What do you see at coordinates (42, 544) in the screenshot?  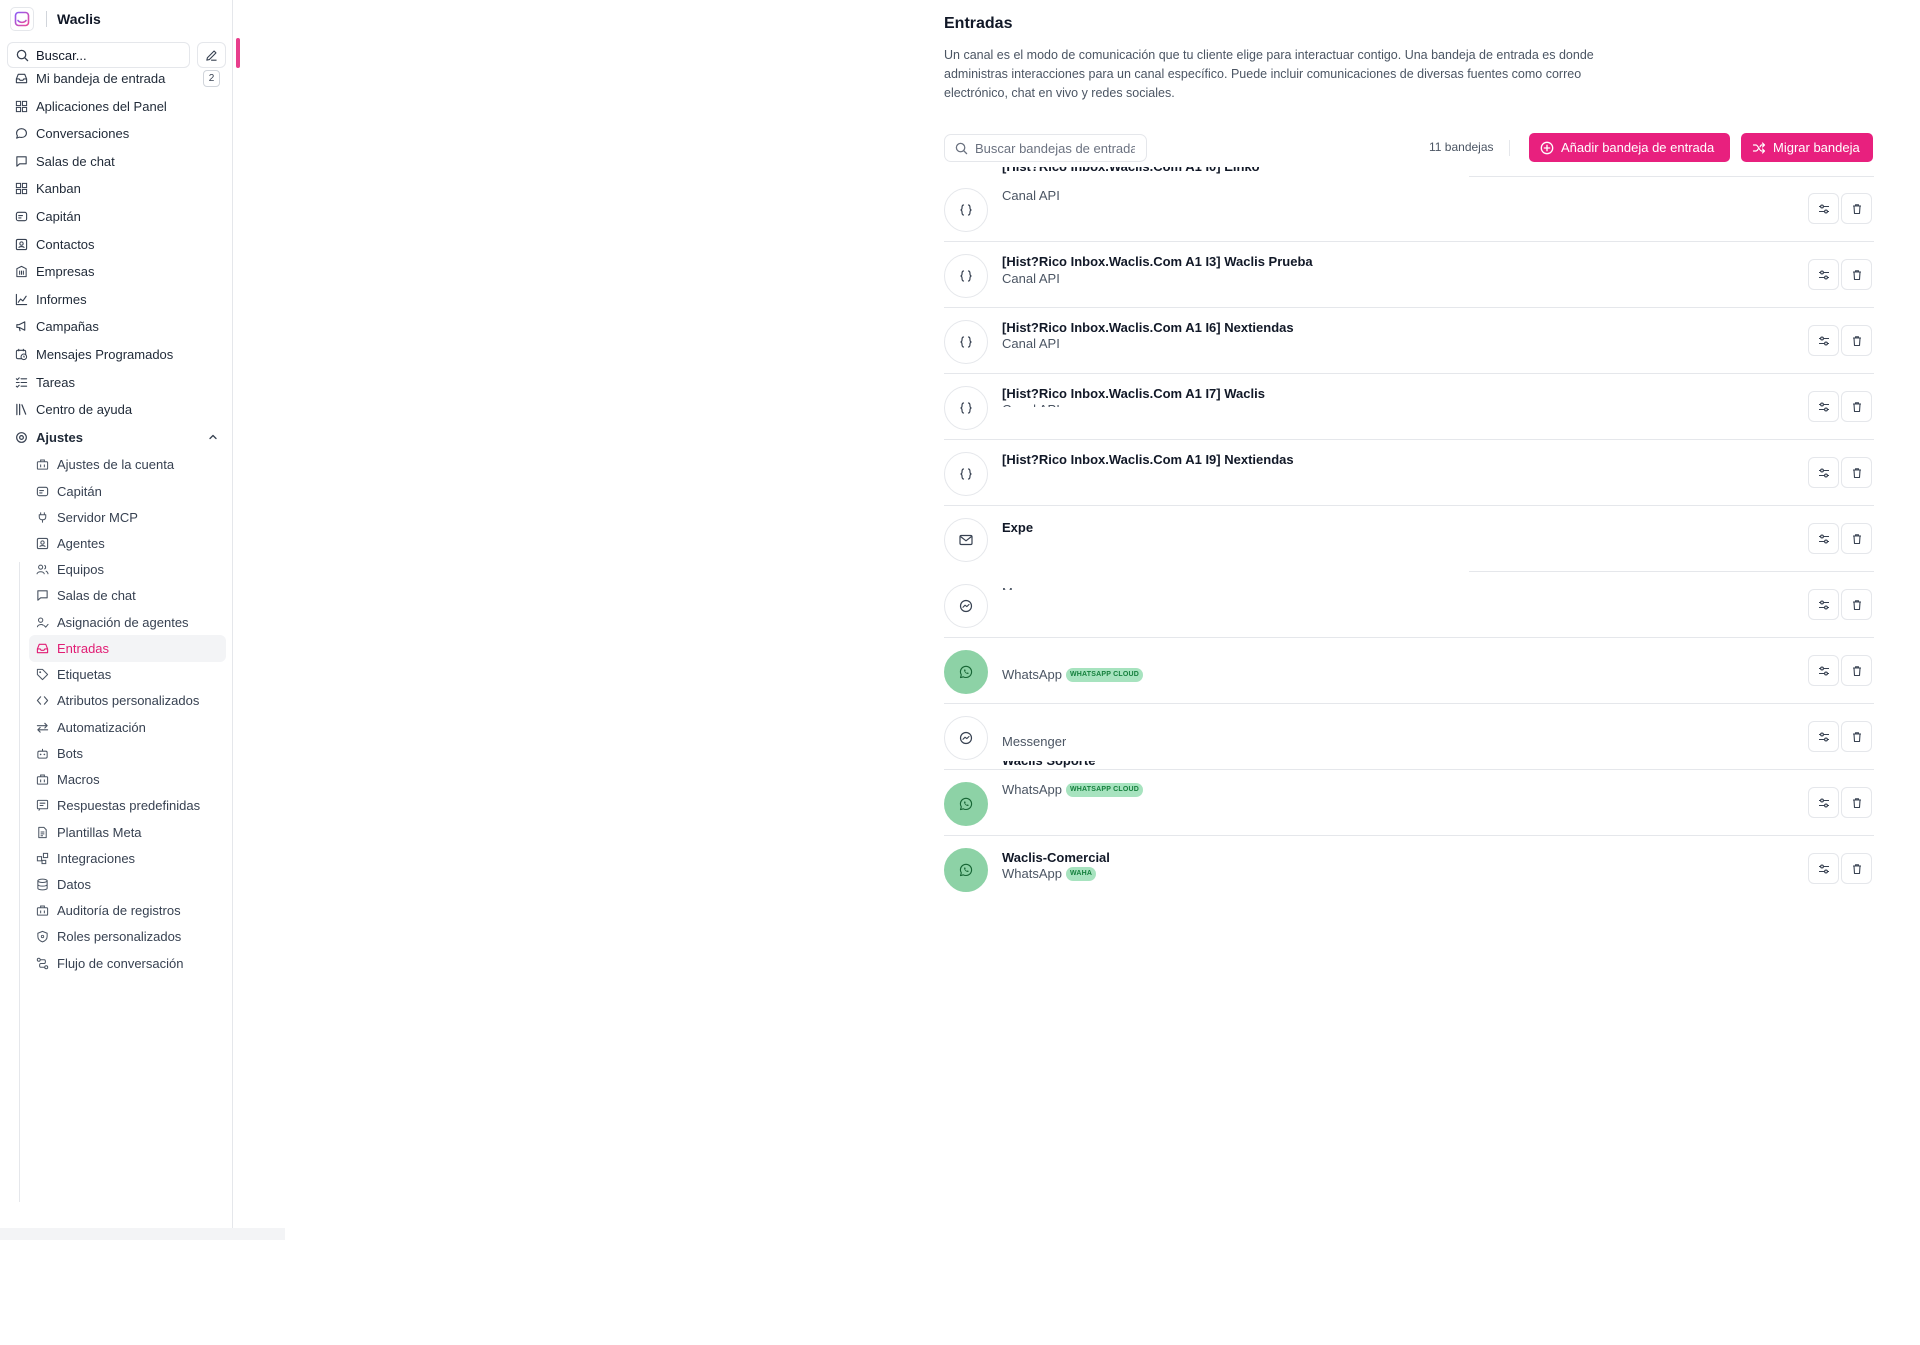 I see `contact-card-icon` at bounding box center [42, 544].